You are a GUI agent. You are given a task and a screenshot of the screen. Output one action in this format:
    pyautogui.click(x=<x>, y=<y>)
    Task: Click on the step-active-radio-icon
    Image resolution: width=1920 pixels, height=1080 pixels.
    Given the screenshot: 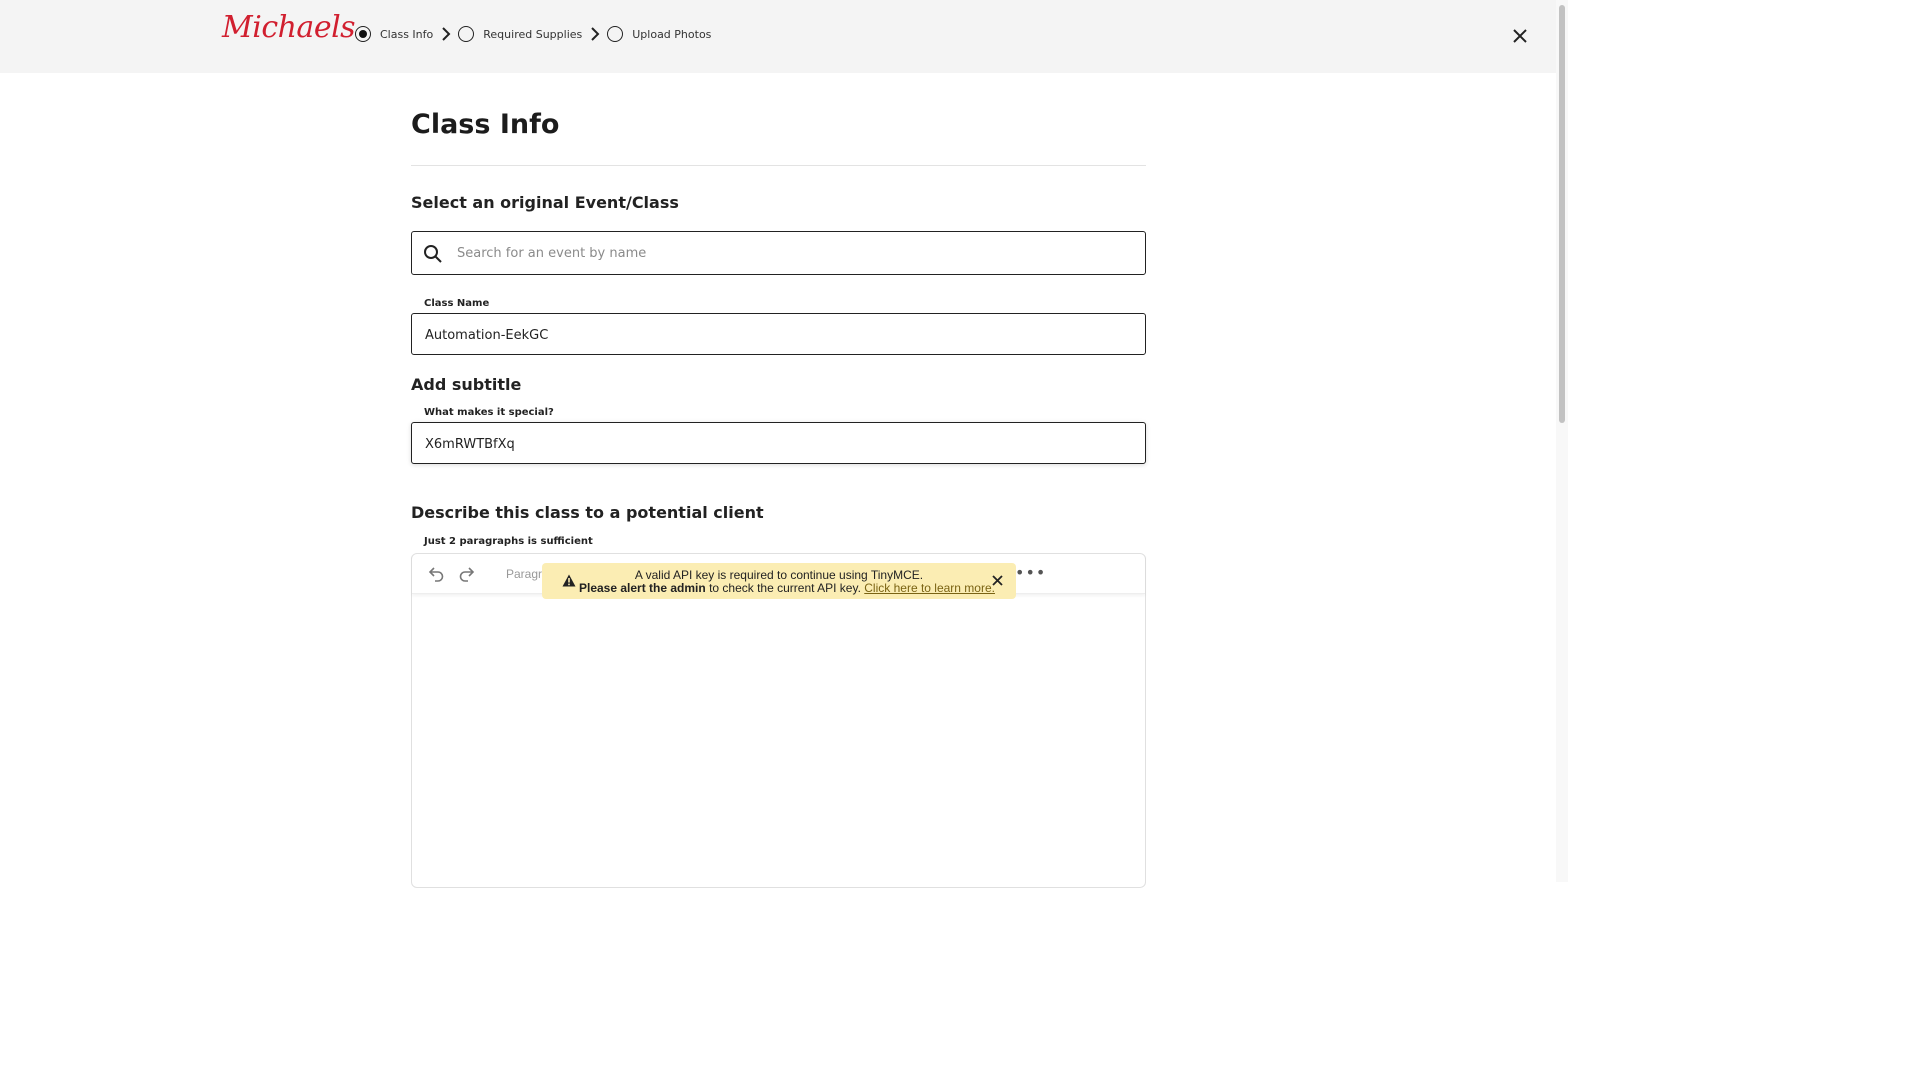 What is the action you would take?
    pyautogui.click(x=363, y=34)
    